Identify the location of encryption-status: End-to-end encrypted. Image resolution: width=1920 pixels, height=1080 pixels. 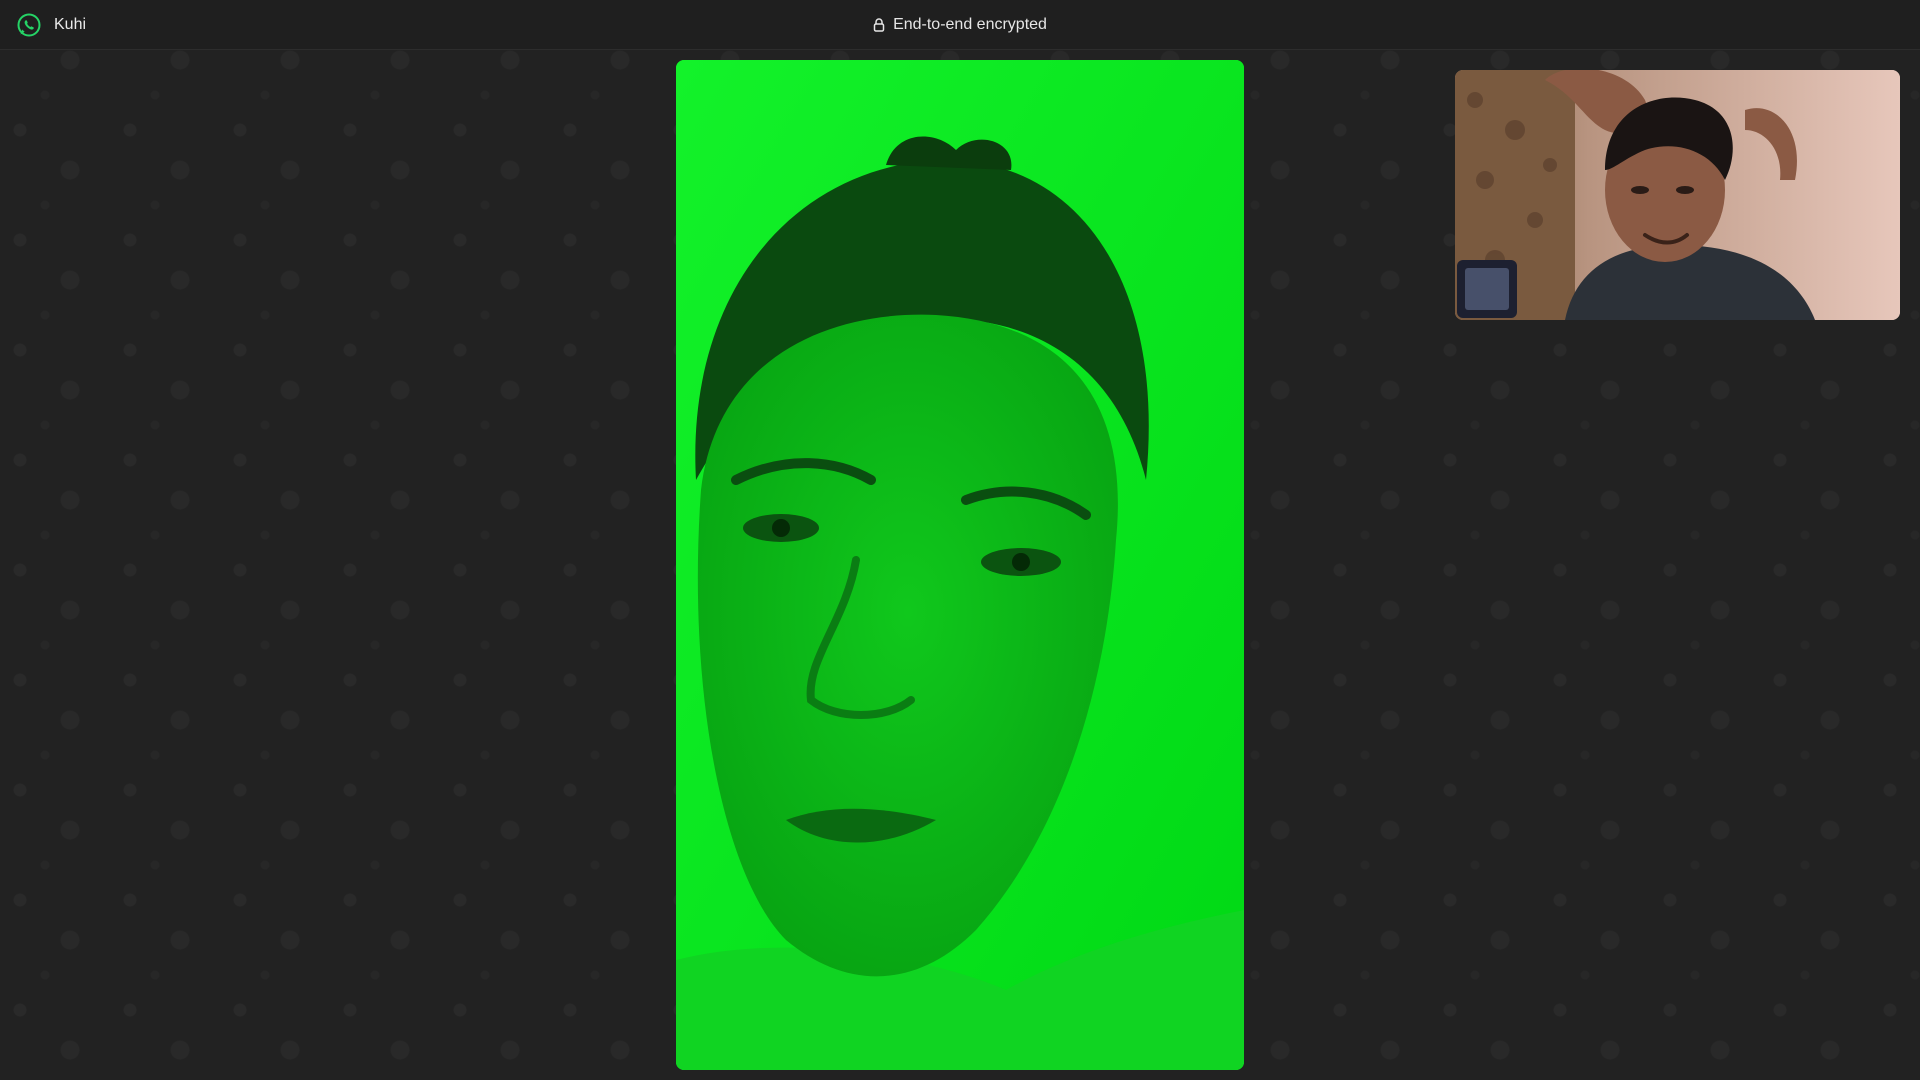
(960, 26).